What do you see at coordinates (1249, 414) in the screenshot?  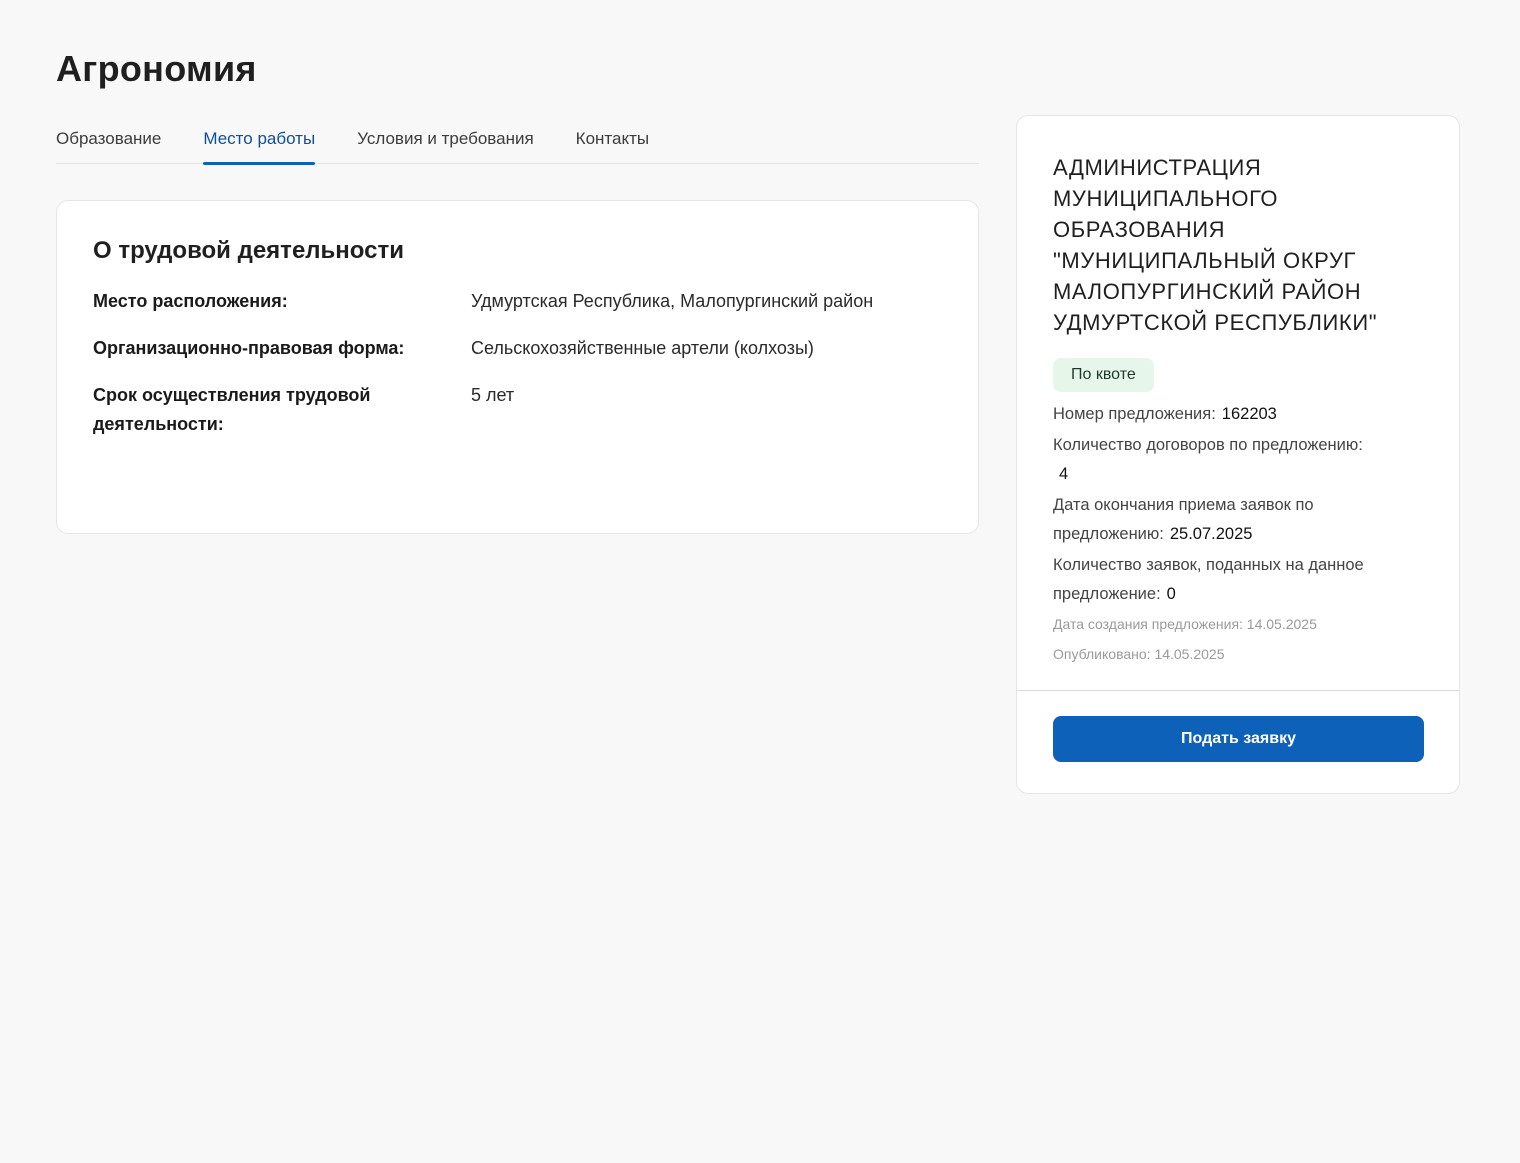 I see `offer-number-value: 162203` at bounding box center [1249, 414].